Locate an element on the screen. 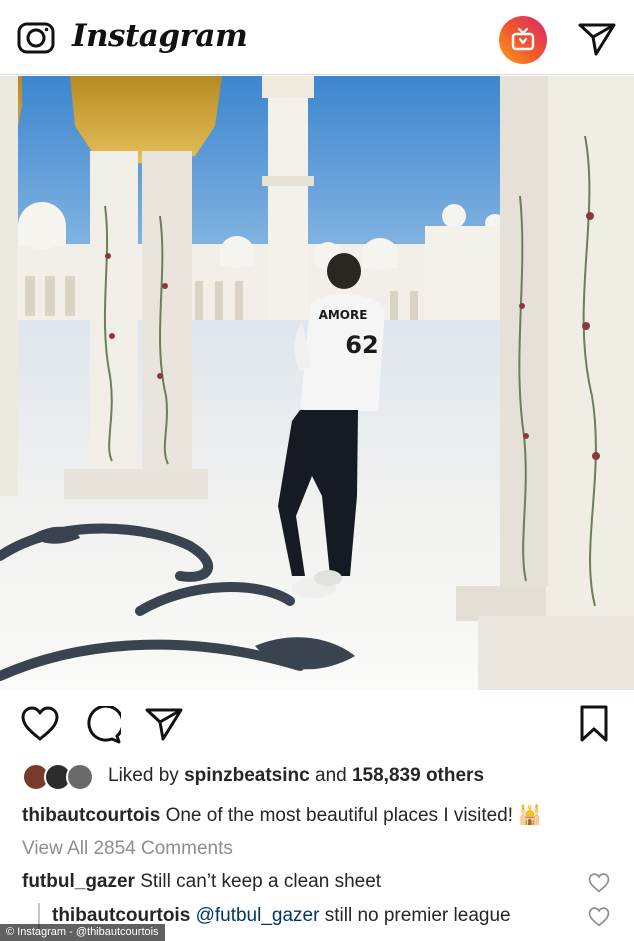  comment-mention: @futbul_gazer is located at coordinates (258, 915).